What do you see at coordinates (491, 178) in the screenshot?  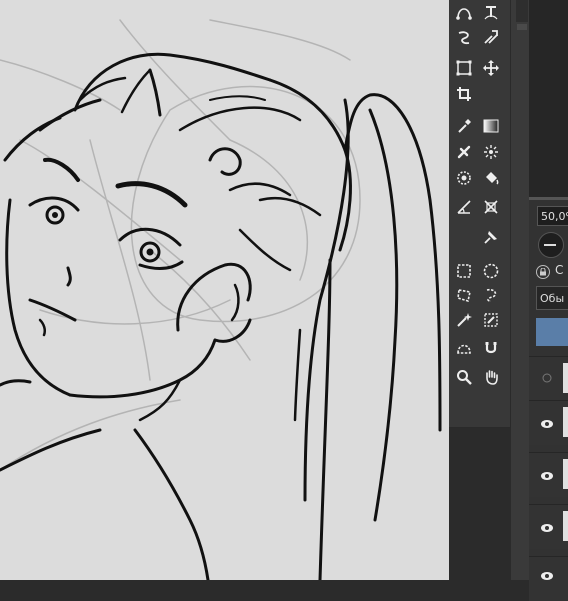 I see `fill-bucket-icon` at bounding box center [491, 178].